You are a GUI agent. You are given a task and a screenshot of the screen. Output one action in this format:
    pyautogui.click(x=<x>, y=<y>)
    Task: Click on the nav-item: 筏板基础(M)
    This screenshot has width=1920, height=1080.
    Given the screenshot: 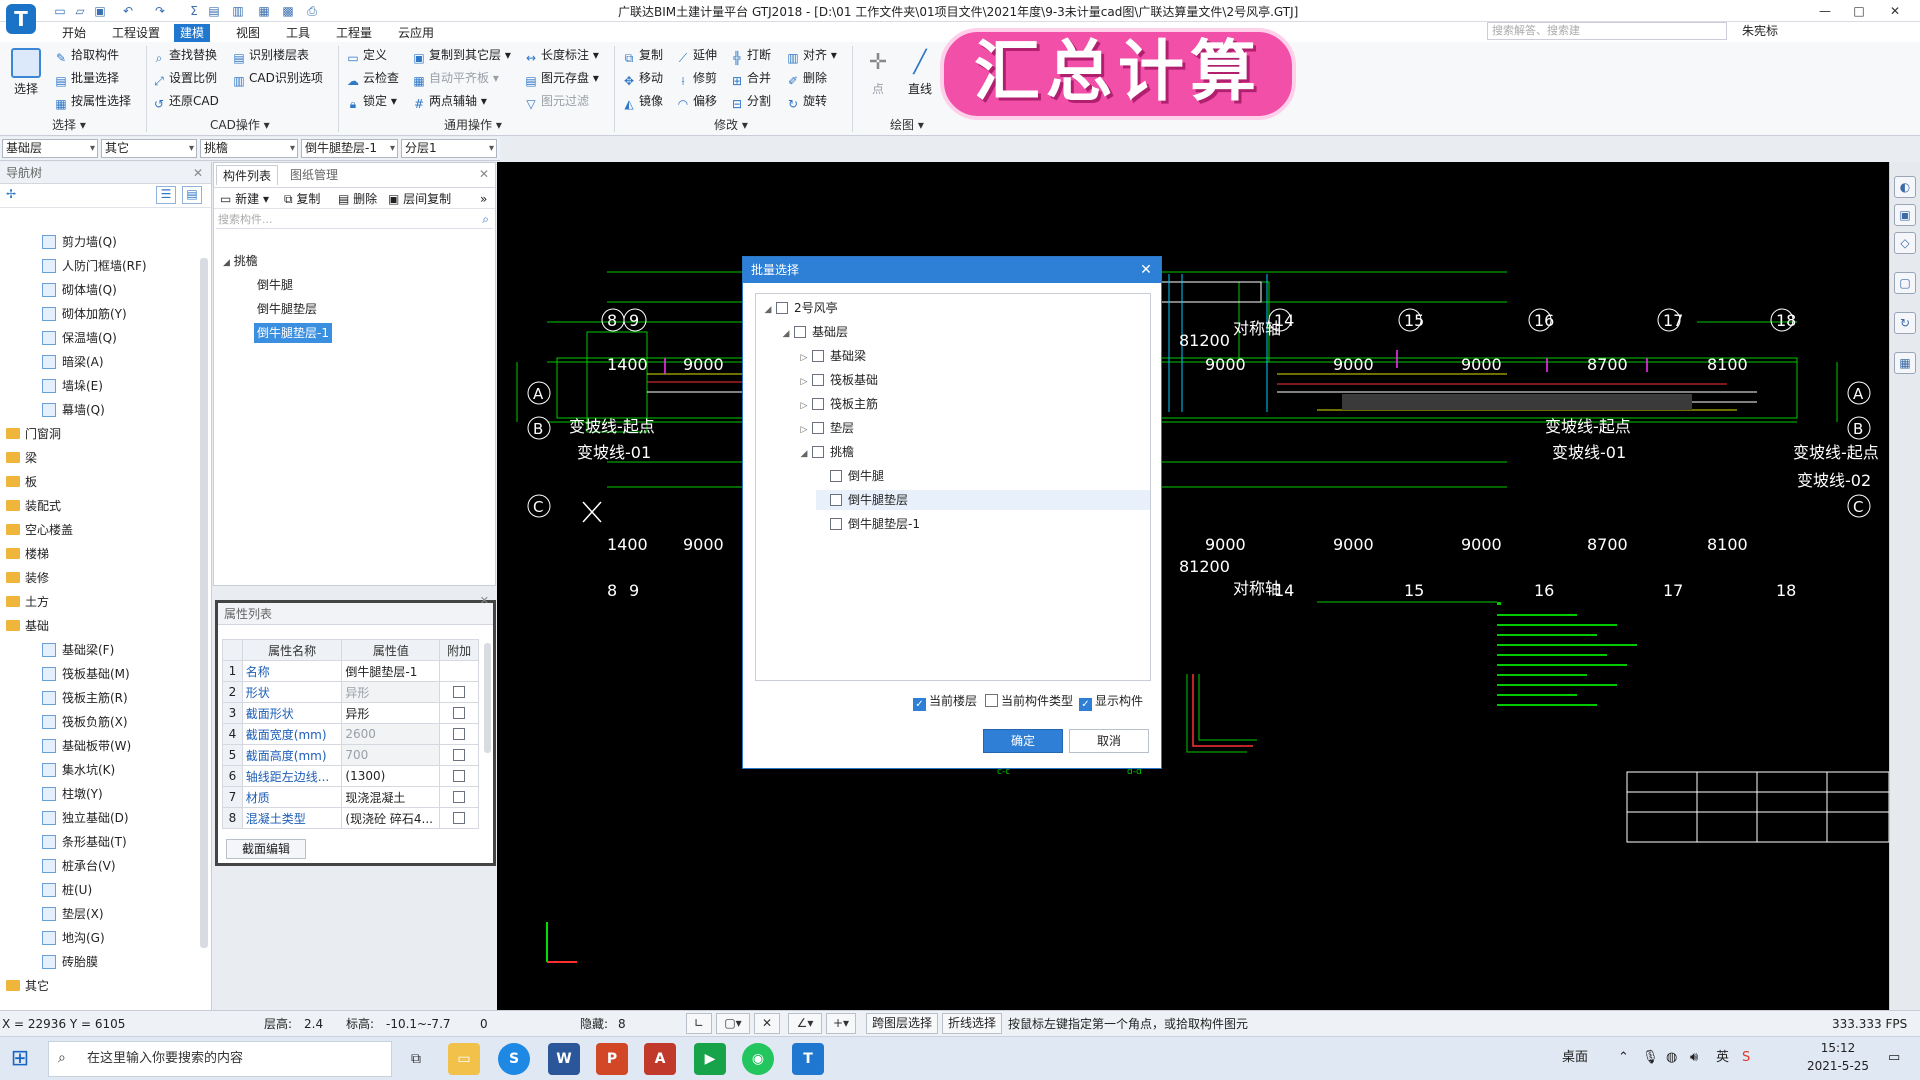 What is the action you would take?
    pyautogui.click(x=100, y=674)
    